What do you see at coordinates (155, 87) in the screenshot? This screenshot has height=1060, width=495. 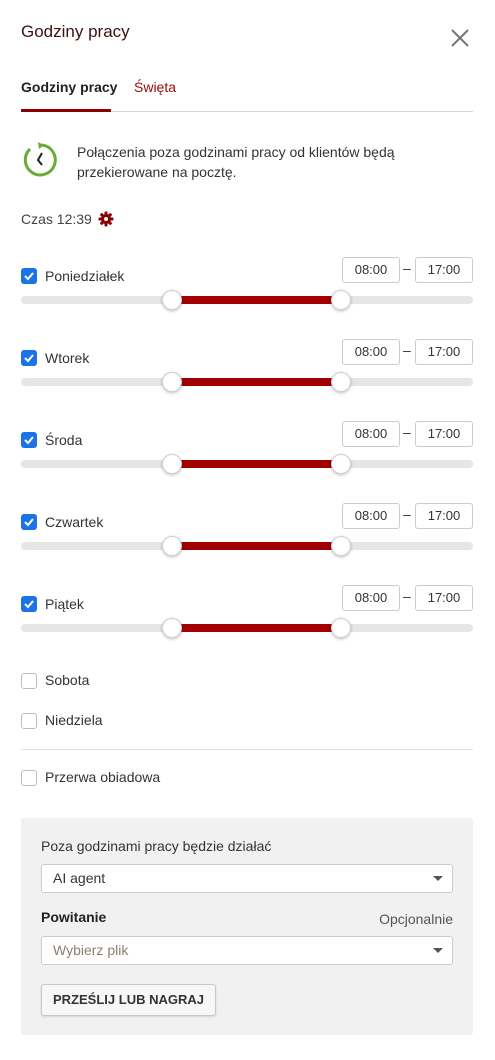 I see `tab-holidays: Święta` at bounding box center [155, 87].